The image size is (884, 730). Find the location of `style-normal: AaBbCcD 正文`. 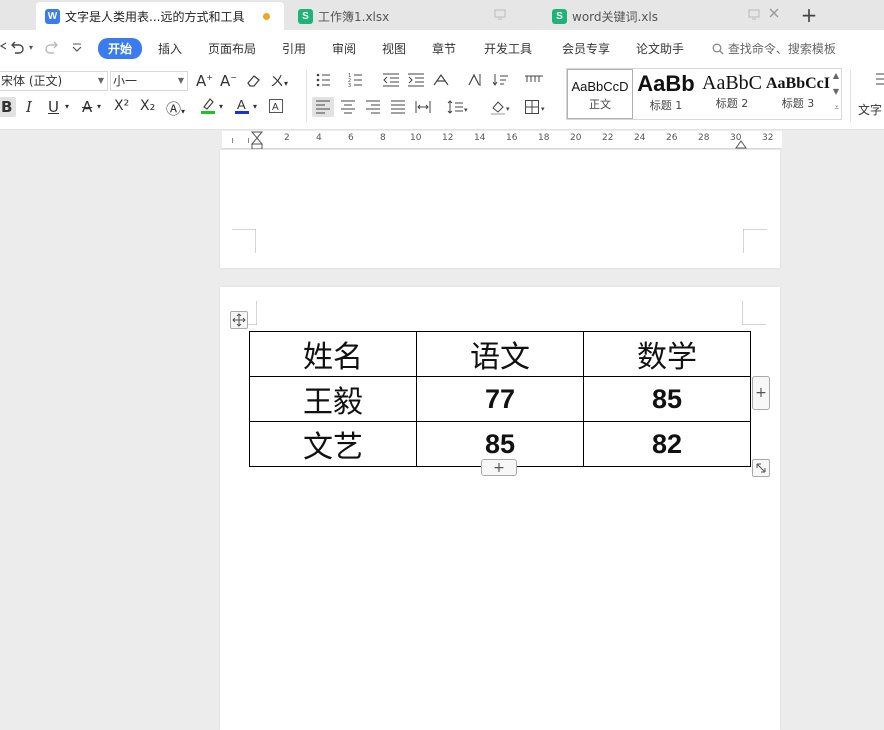

style-normal: AaBbCcD 正文 is located at coordinates (600, 94).